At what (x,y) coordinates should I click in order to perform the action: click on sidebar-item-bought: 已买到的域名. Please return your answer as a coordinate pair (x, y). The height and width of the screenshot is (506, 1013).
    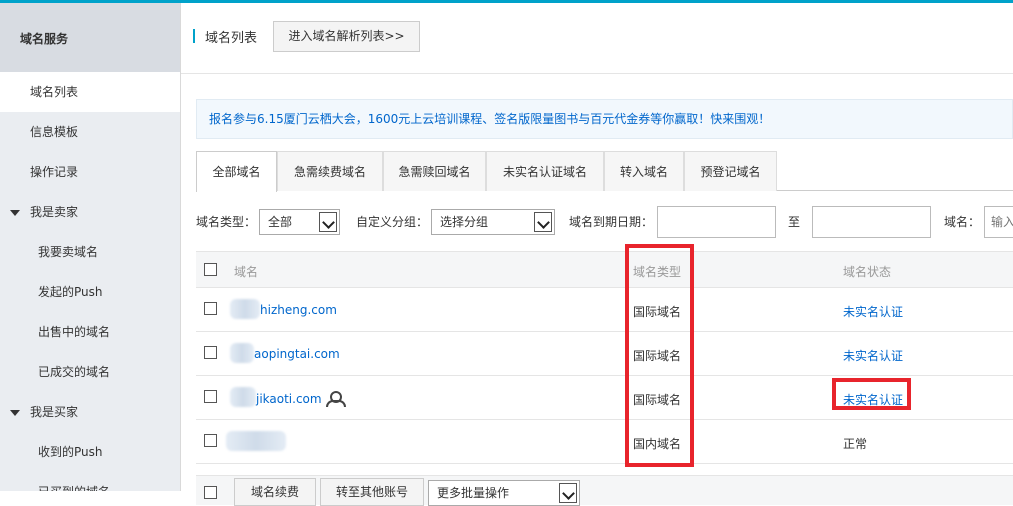
    Looking at the image, I should click on (90, 481).